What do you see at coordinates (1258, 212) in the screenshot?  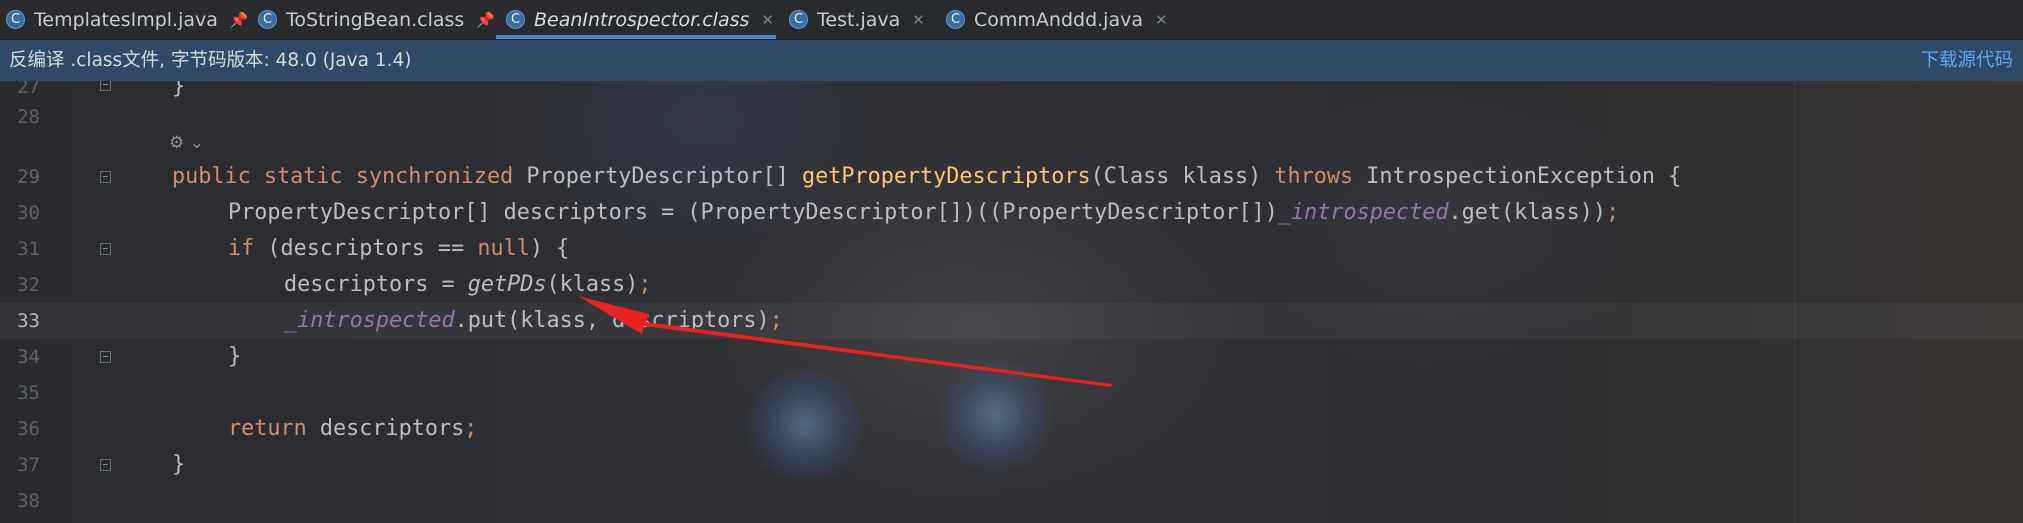 I see `code-token: [])` at bounding box center [1258, 212].